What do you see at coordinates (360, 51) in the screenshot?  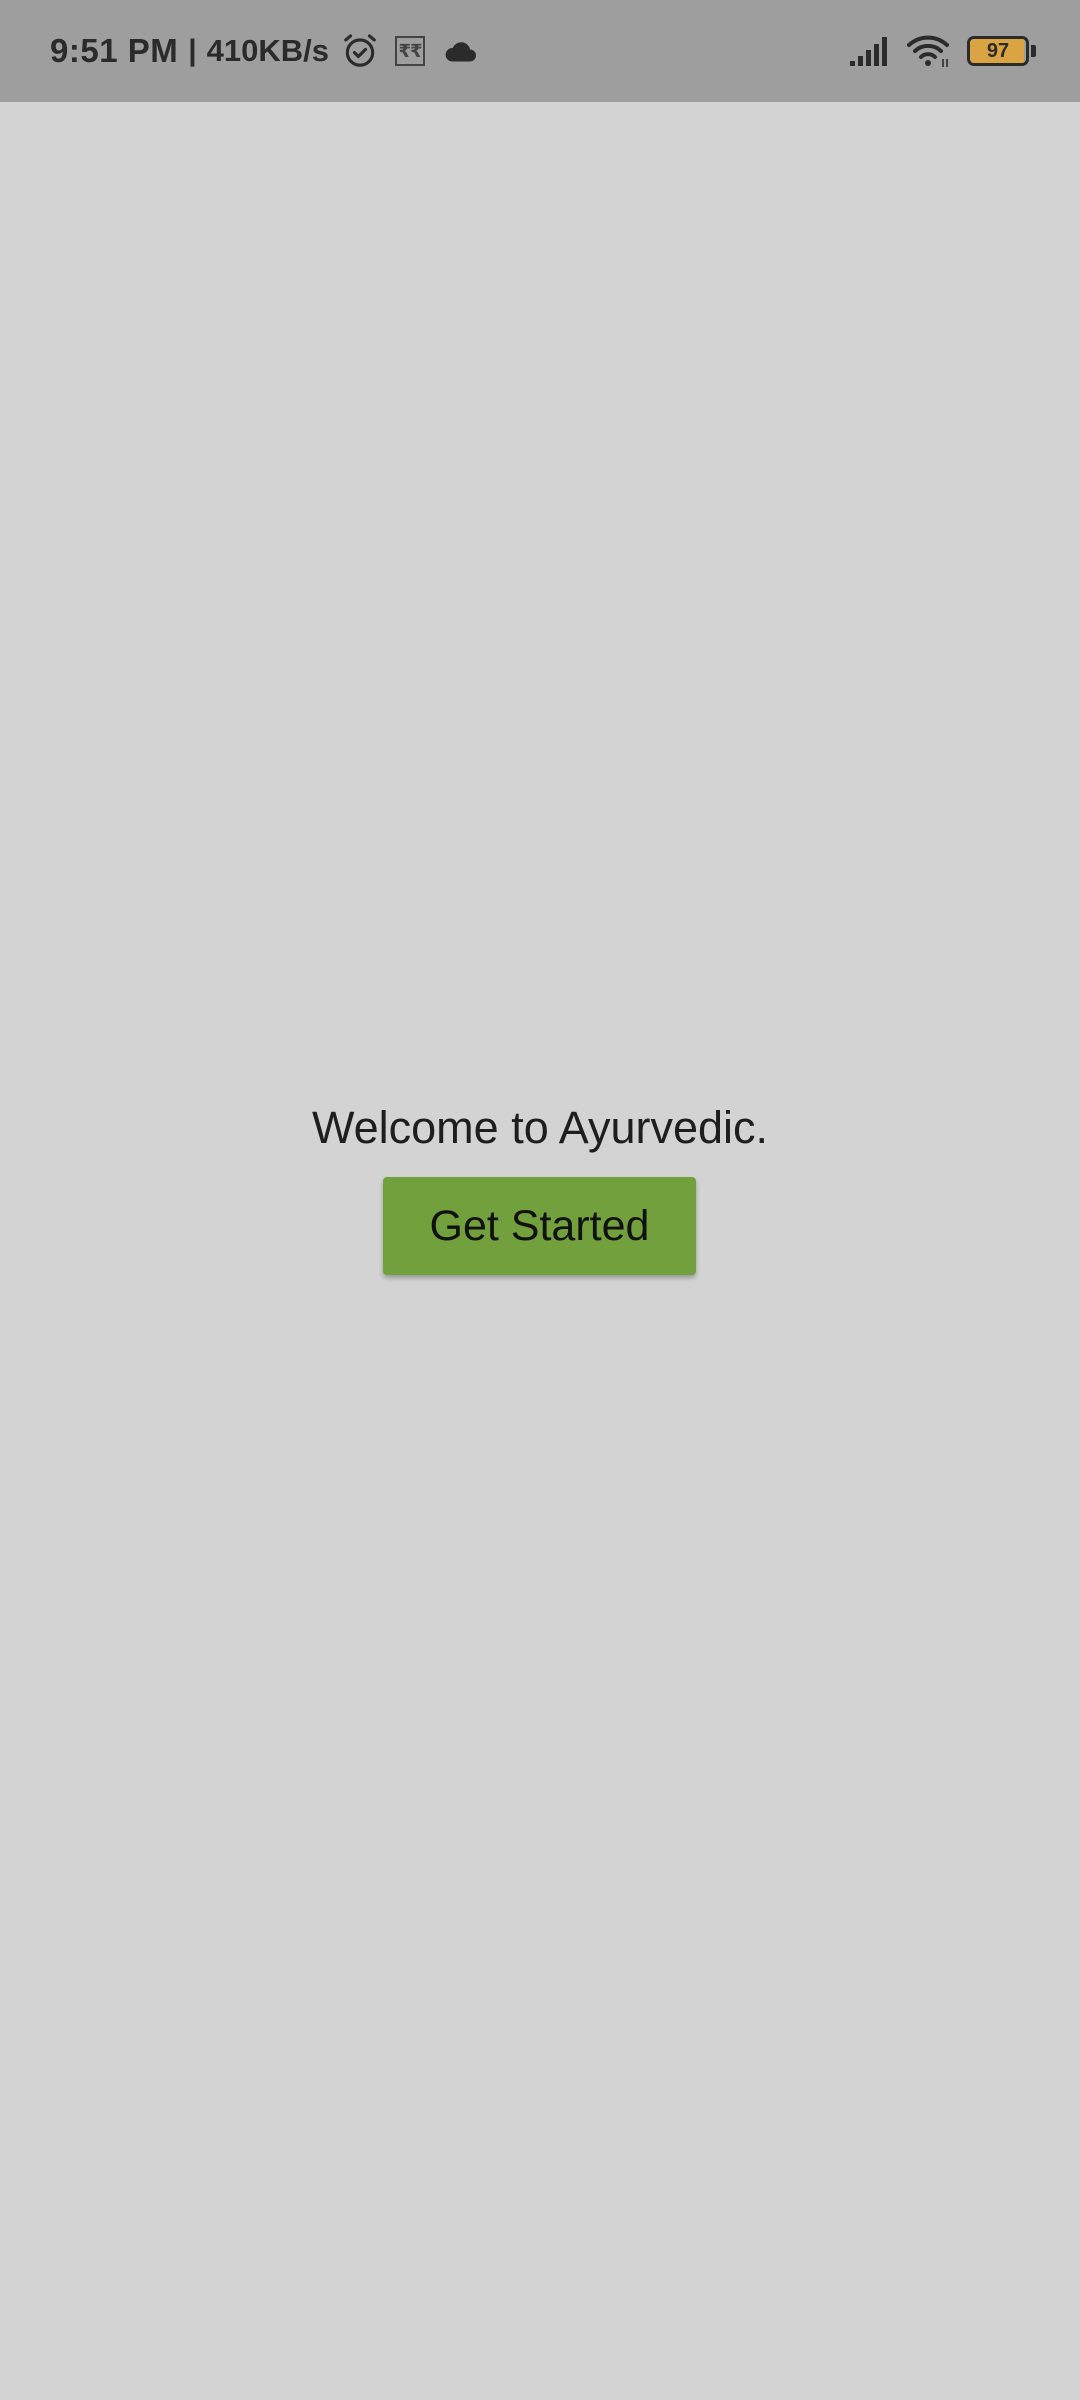 I see `alarm-icon` at bounding box center [360, 51].